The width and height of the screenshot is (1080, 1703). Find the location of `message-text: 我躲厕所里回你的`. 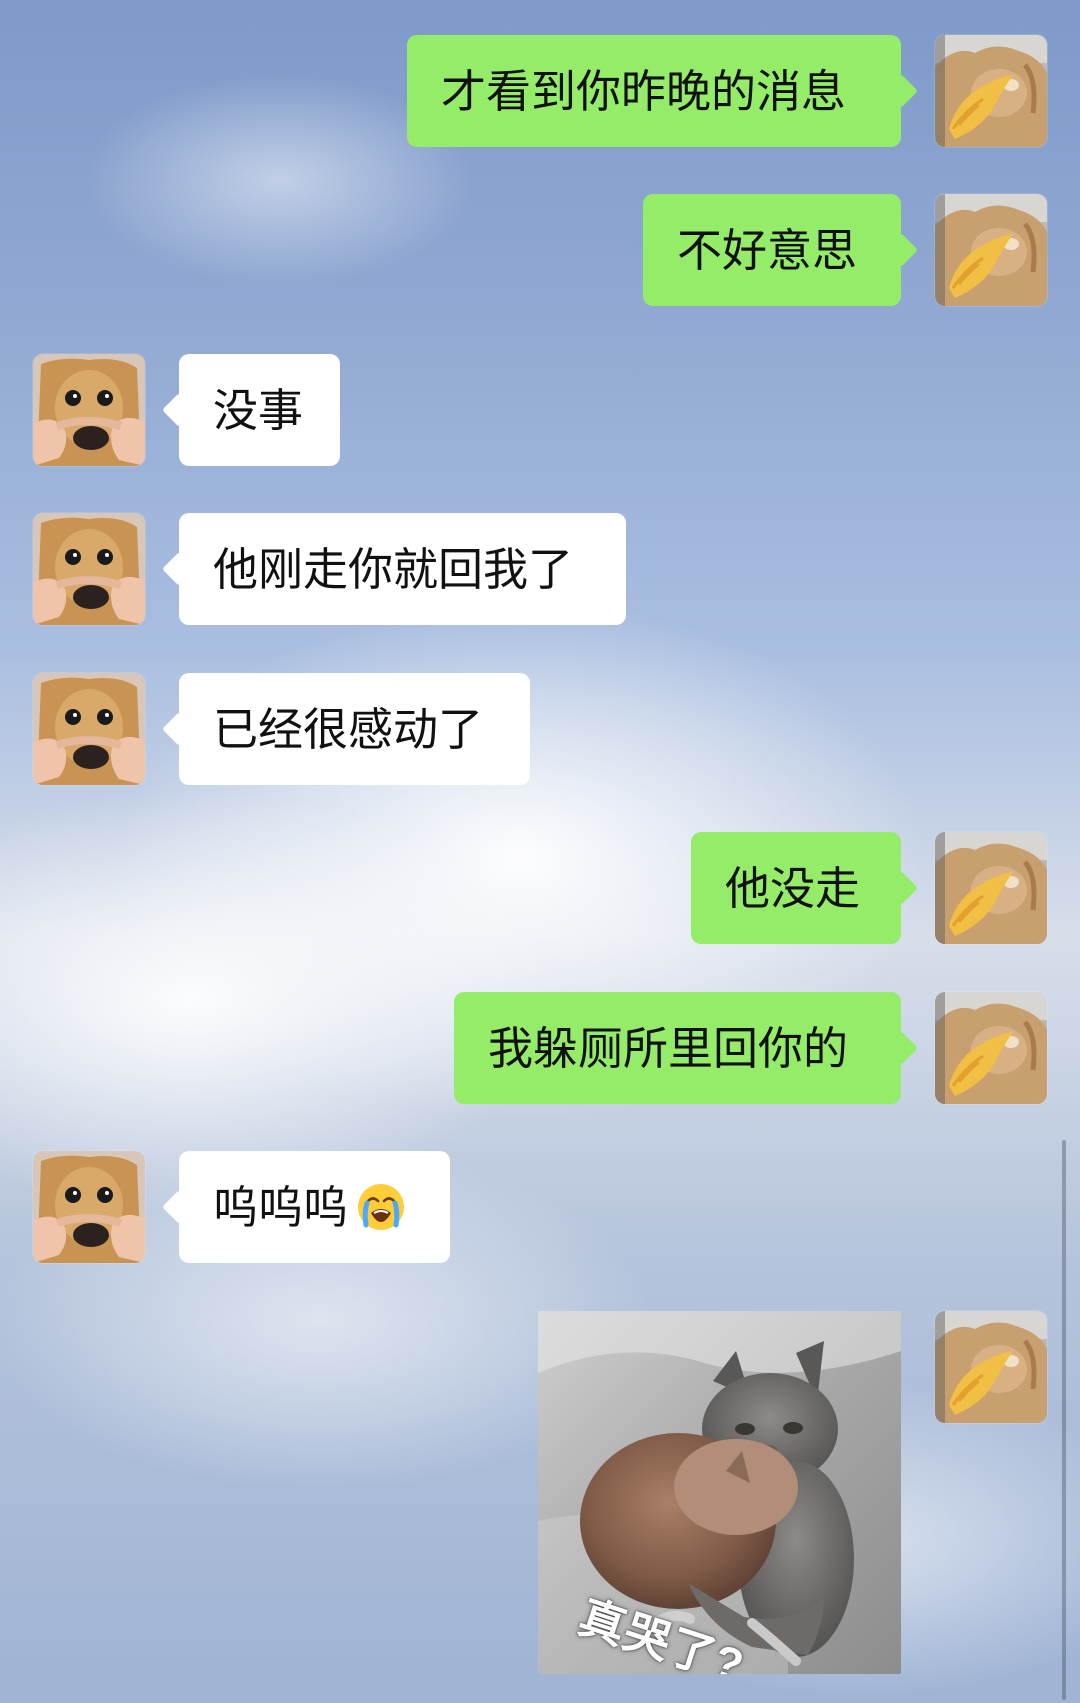

message-text: 我躲厕所里回你的 is located at coordinates (668, 1048).